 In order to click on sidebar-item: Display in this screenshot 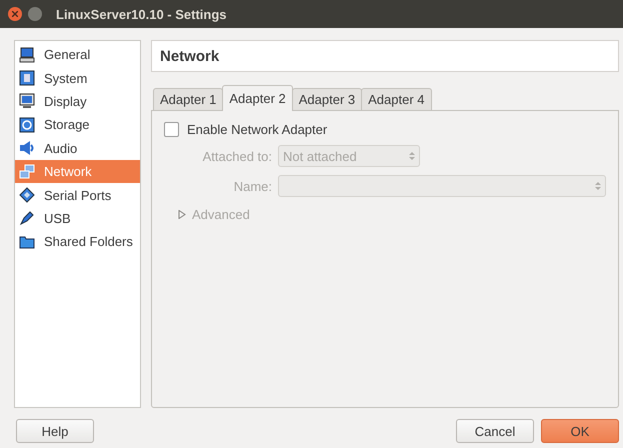, I will do `click(77, 102)`.